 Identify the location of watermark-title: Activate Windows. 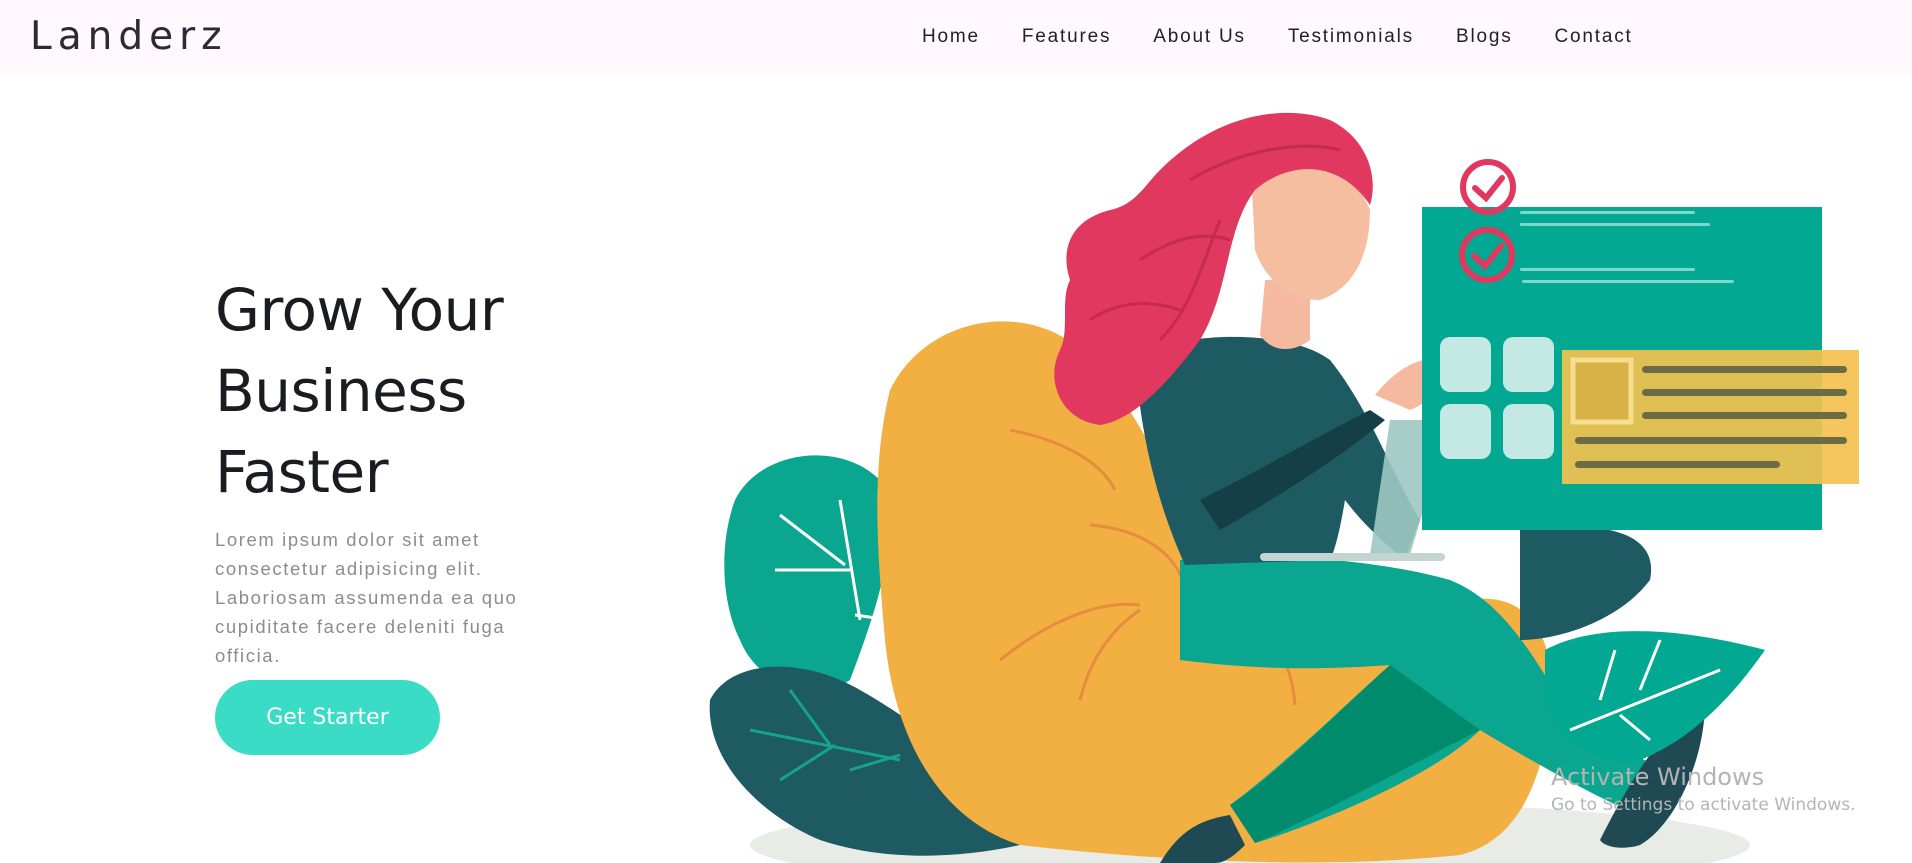
(1658, 777).